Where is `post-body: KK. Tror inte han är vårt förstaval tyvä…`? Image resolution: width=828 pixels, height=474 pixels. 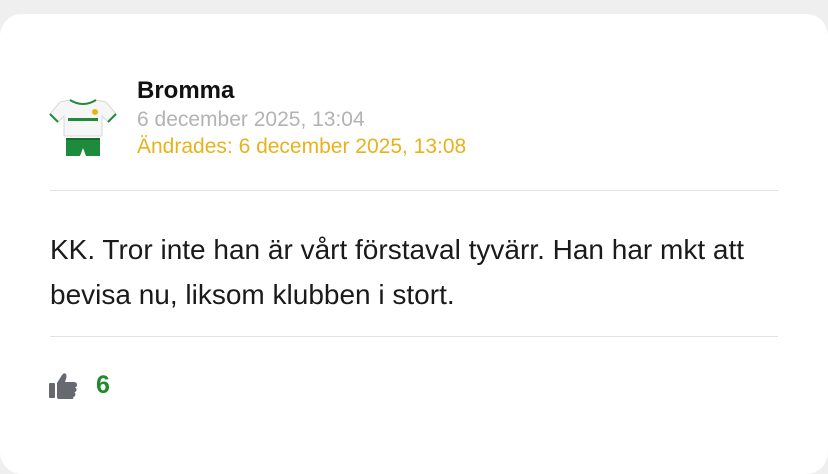
post-body: KK. Tror inte han är vårt förstaval tyvä… is located at coordinates (397, 272).